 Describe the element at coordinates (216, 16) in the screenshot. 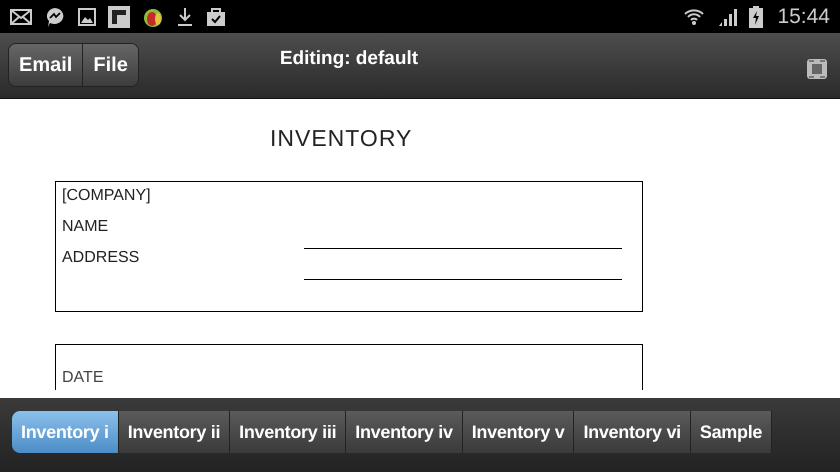

I see `shopping-bag-icon` at that location.